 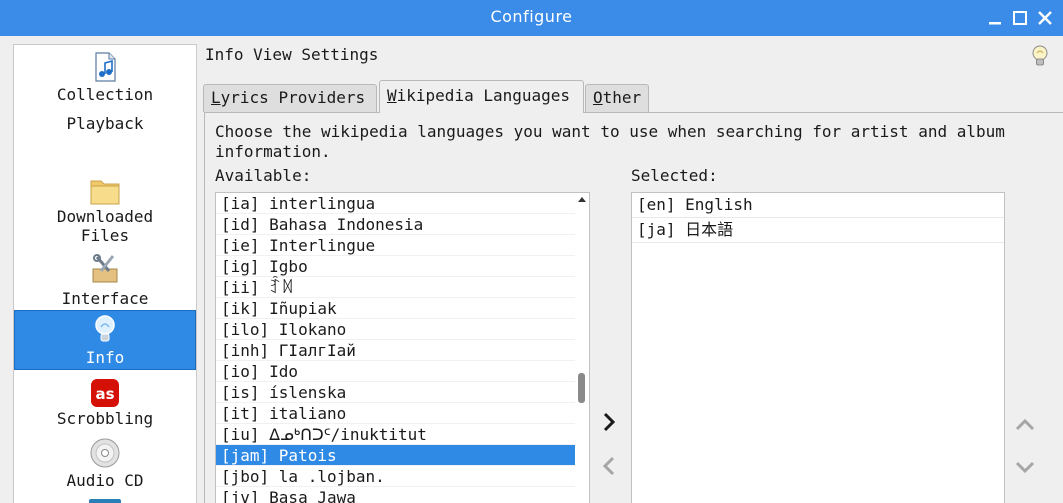 What do you see at coordinates (481, 96) in the screenshot?
I see `tab-wikipedia-languages: Wikipedia Languages` at bounding box center [481, 96].